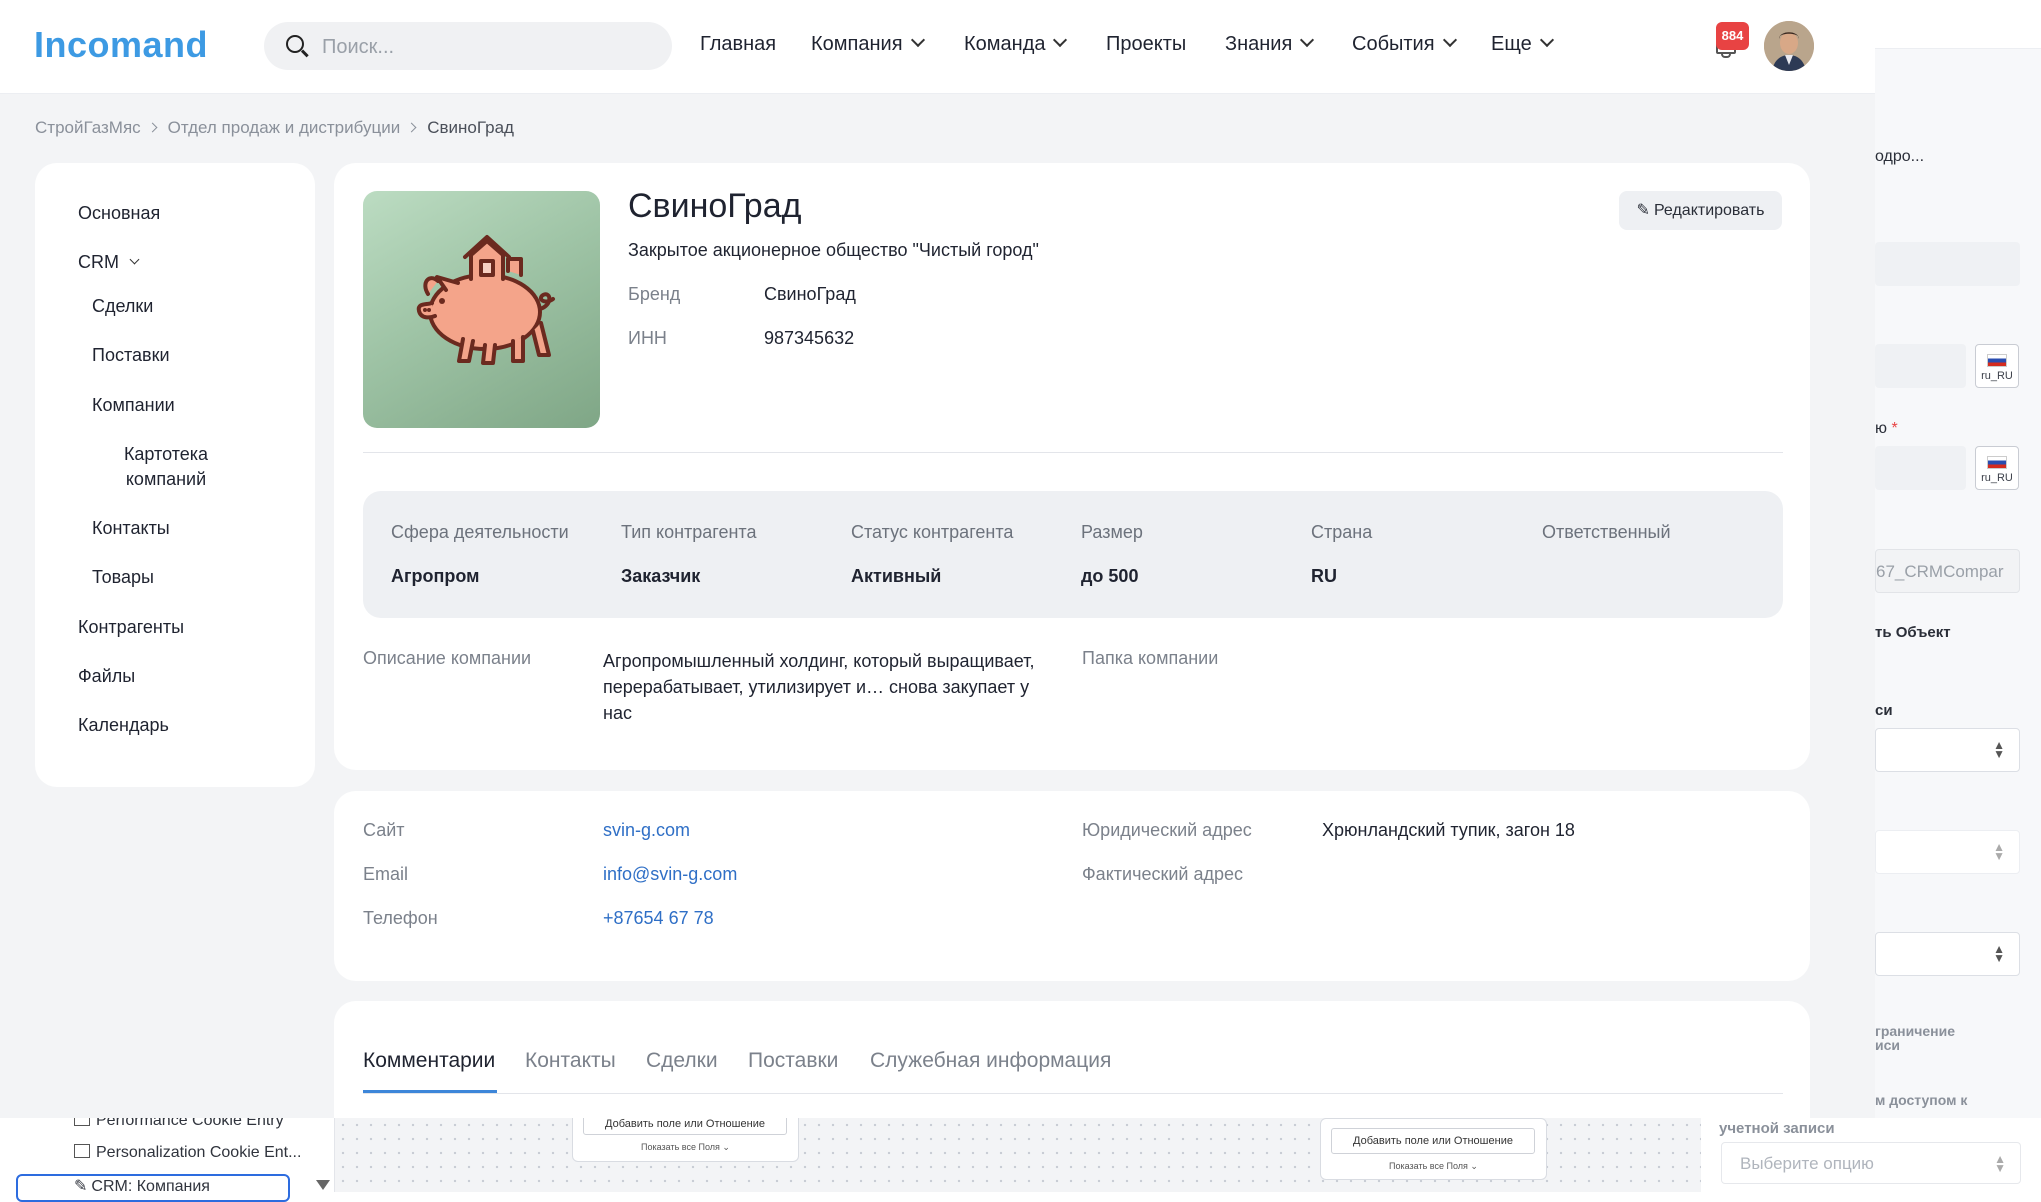 This screenshot has width=2041, height=1202. What do you see at coordinates (1016, 44) in the screenshot?
I see `nav-team: Команда` at bounding box center [1016, 44].